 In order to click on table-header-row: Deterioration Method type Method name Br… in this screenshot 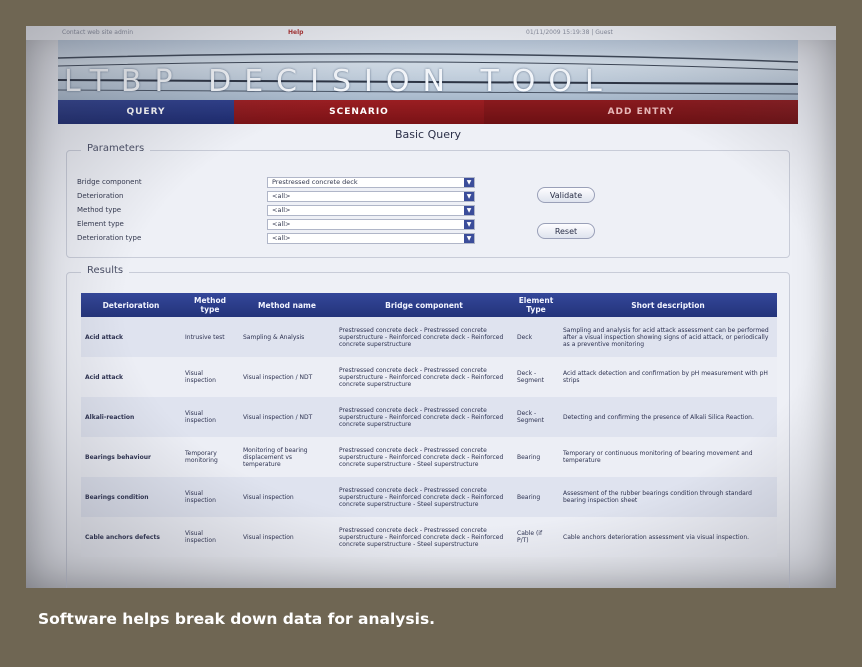, I will do `click(429, 305)`.